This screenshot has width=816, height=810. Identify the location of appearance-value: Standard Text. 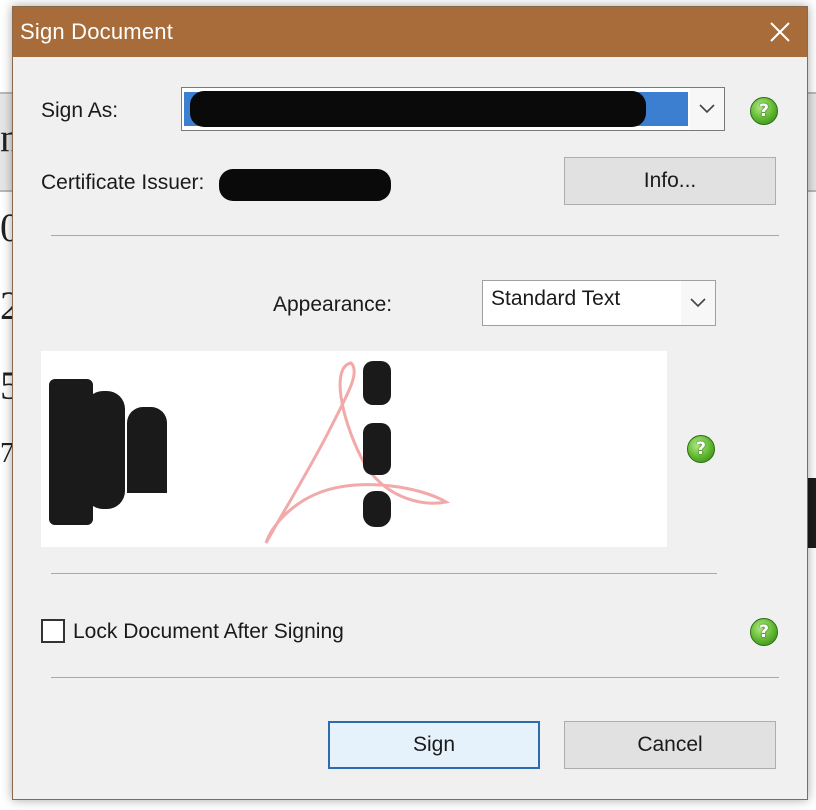
(556, 298).